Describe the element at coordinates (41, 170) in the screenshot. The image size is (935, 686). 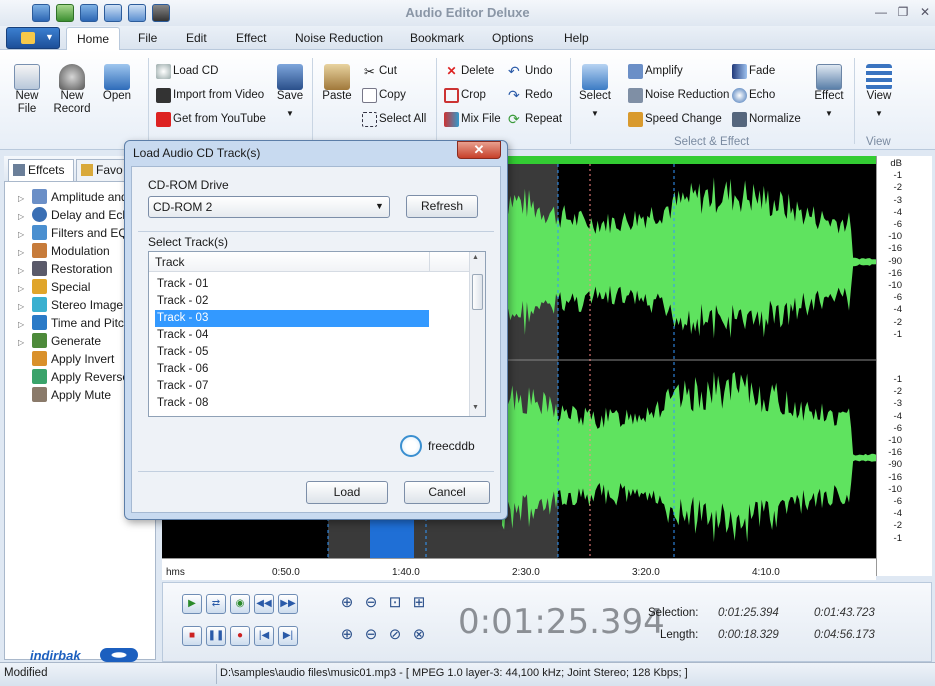
I see `tab-effects: Effcets` at that location.